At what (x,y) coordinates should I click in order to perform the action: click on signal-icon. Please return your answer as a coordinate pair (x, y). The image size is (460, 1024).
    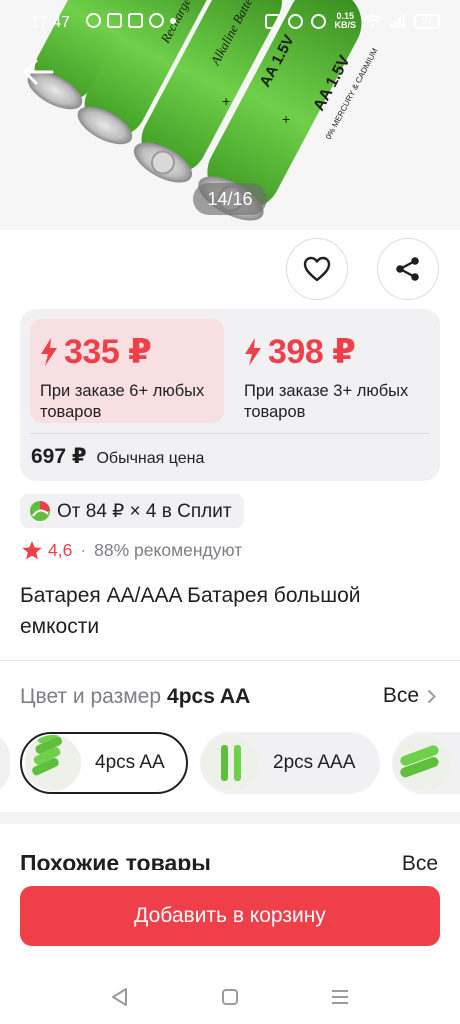
    Looking at the image, I should click on (397, 21).